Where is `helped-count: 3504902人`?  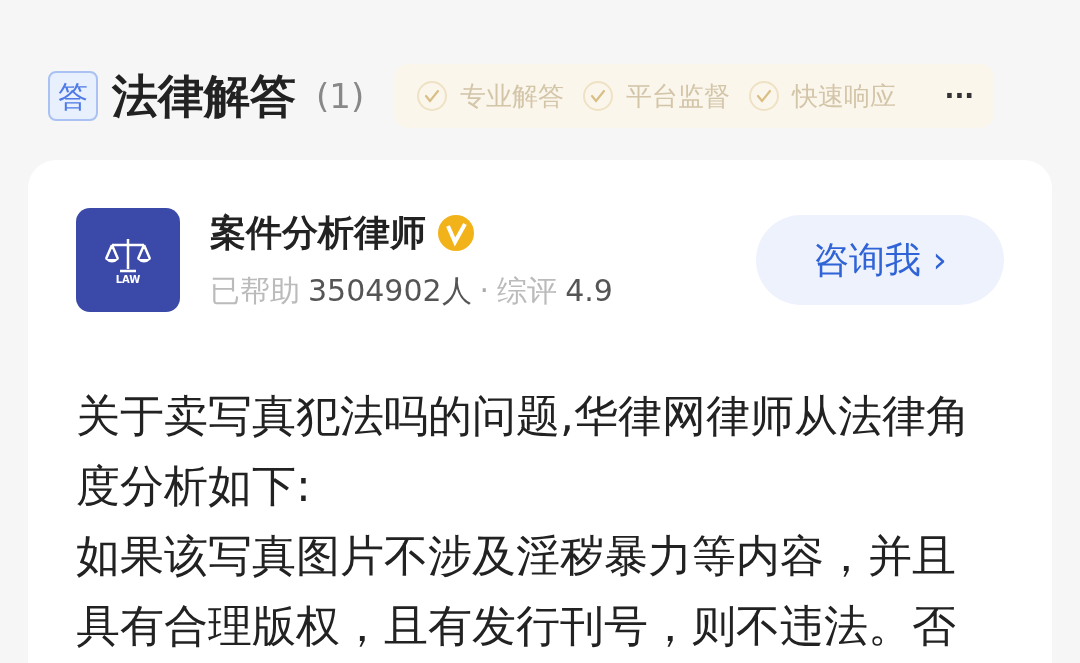 helped-count: 3504902人 is located at coordinates (390, 291).